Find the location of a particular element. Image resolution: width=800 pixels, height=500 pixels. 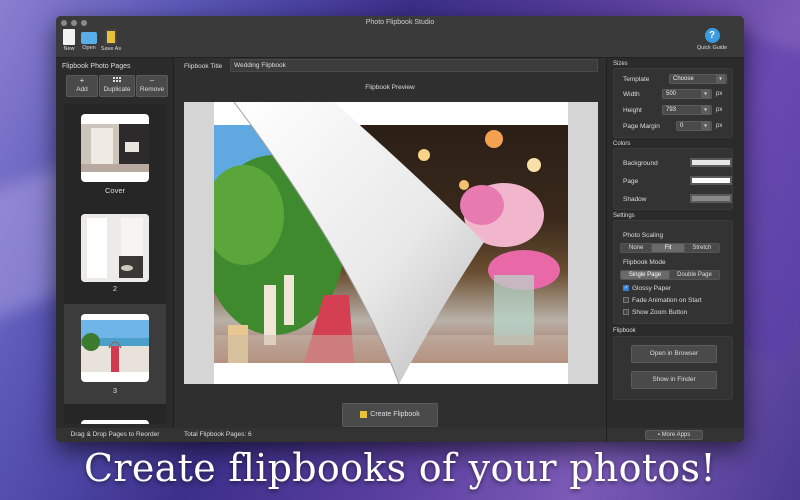

show-in-finder-button: Show in Finder is located at coordinates (674, 380).